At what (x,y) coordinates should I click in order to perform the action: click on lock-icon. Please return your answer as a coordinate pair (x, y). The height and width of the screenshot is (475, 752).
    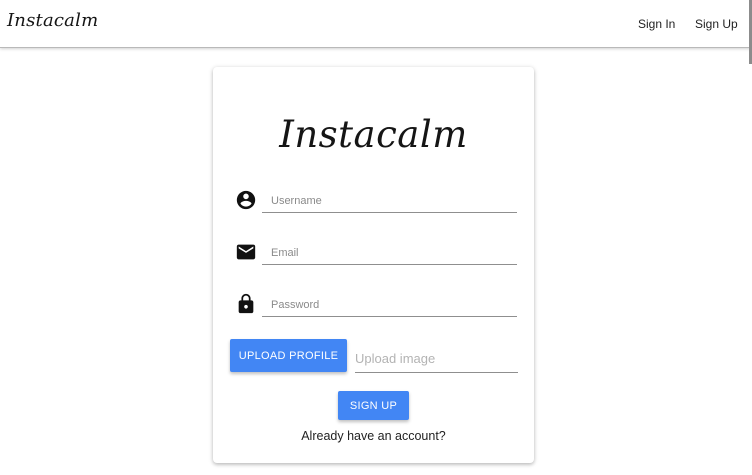
    Looking at the image, I should click on (246, 304).